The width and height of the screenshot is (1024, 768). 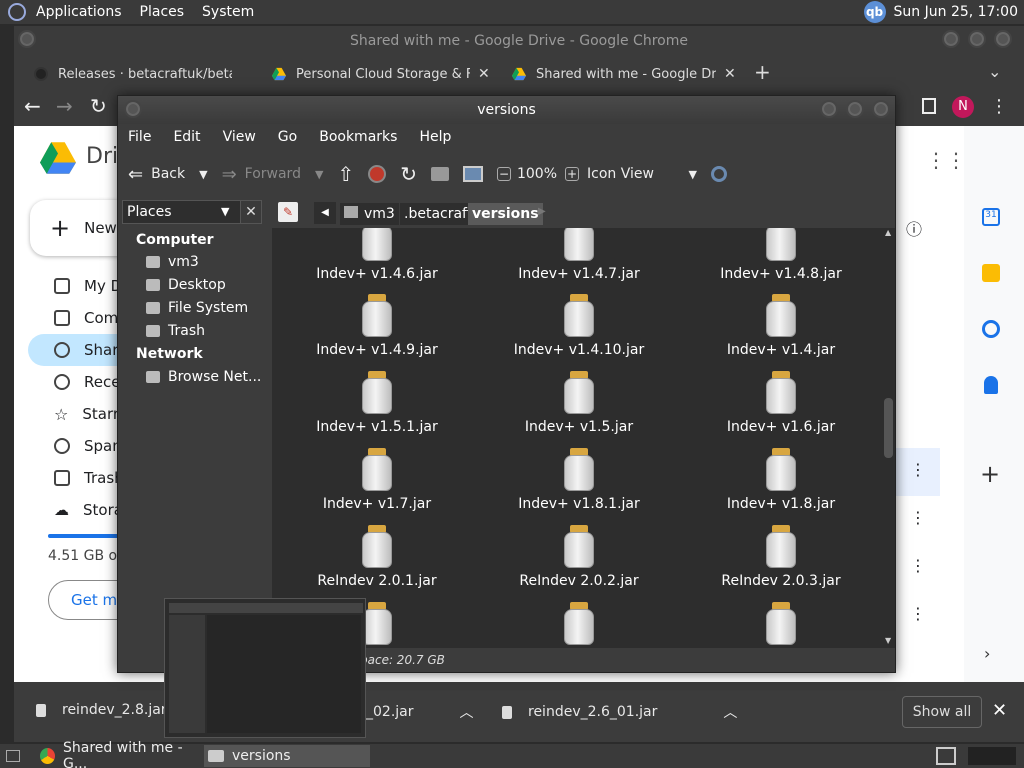 What do you see at coordinates (627, 74) in the screenshot?
I see `tab-shared-with-me: Shared with me - Google Drive ✕` at bounding box center [627, 74].